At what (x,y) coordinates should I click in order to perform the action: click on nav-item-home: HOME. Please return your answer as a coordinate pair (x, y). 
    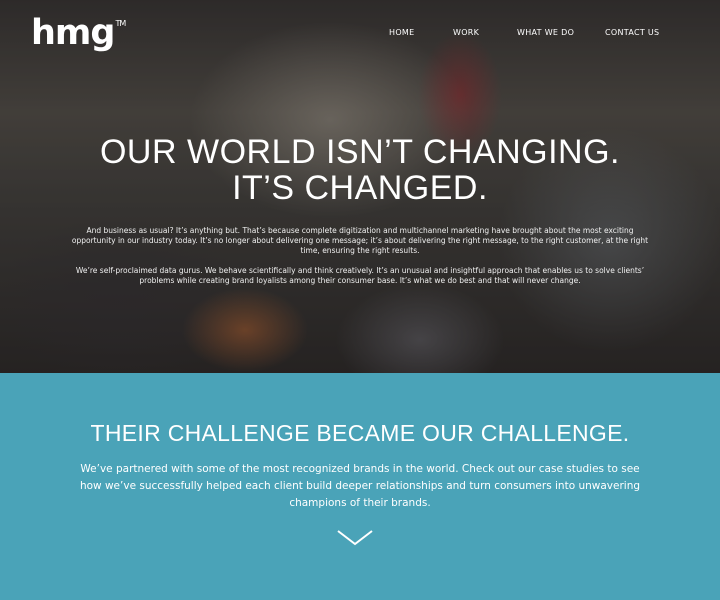
    Looking at the image, I should click on (401, 32).